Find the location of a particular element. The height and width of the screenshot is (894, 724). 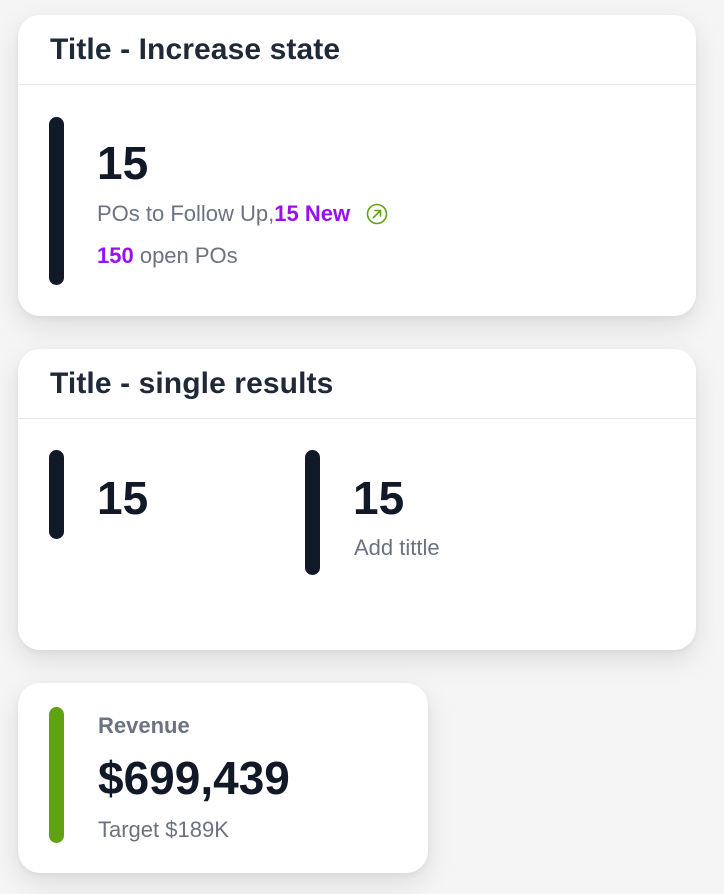

card-title: Title - Increase state is located at coordinates (195, 49).